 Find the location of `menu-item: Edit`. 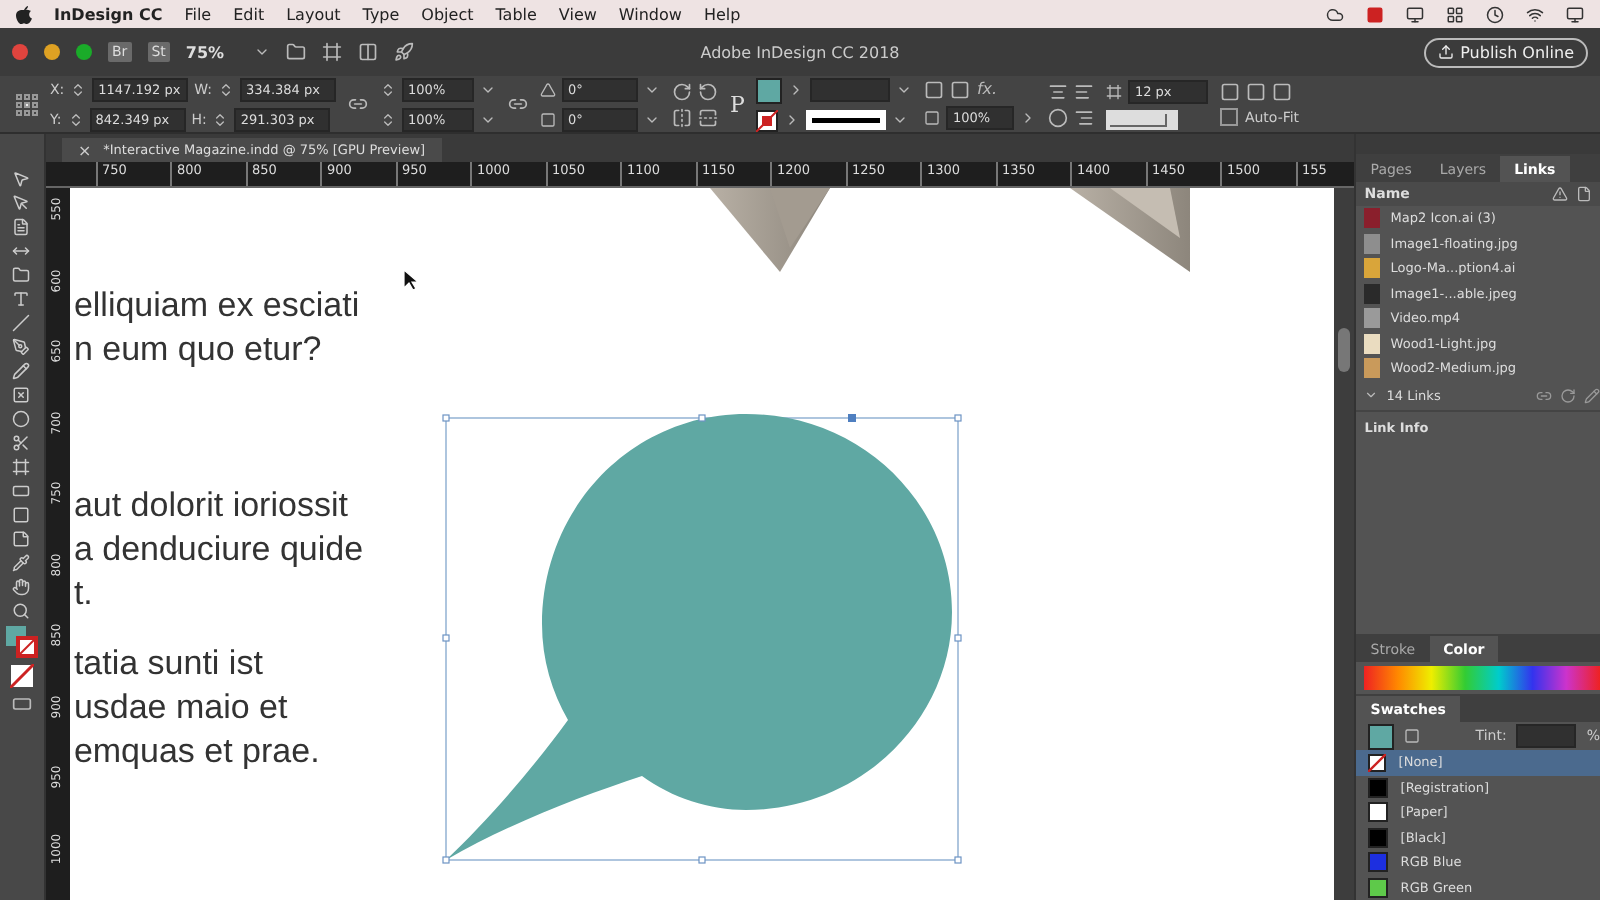

menu-item: Edit is located at coordinates (249, 14).